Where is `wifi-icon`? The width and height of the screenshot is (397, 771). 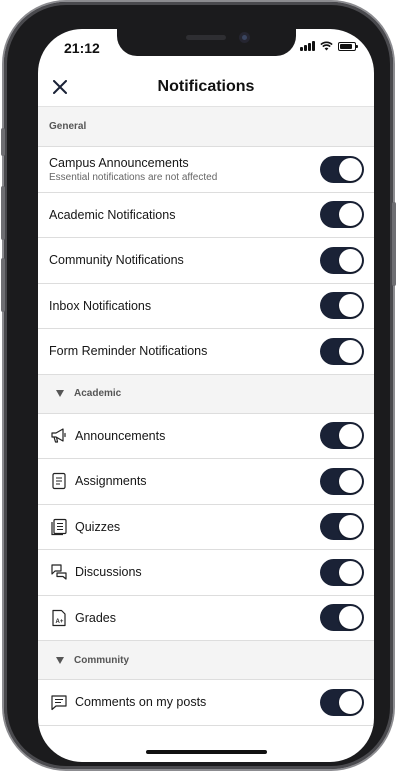
wifi-icon is located at coordinates (326, 46).